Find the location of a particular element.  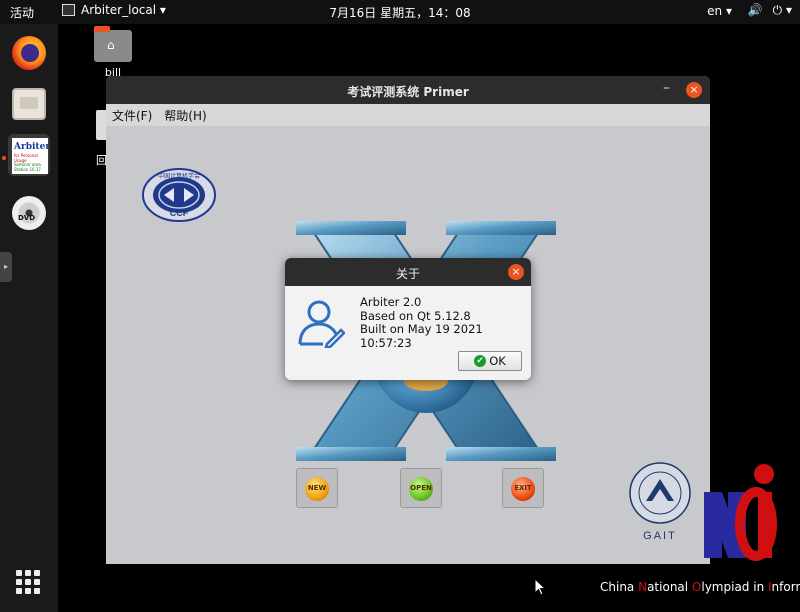

exit-button: EXIT is located at coordinates (523, 488).